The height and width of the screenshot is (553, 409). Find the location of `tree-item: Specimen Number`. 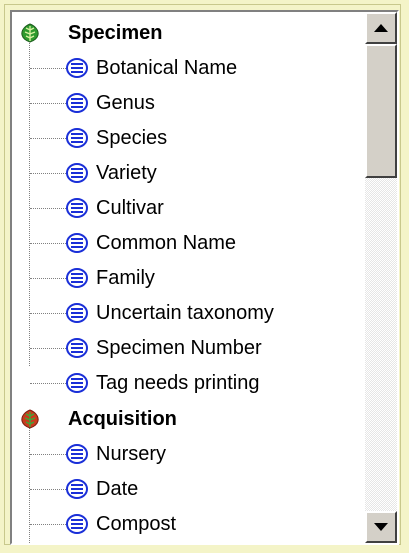

tree-item: Specimen Number is located at coordinates (186, 348).